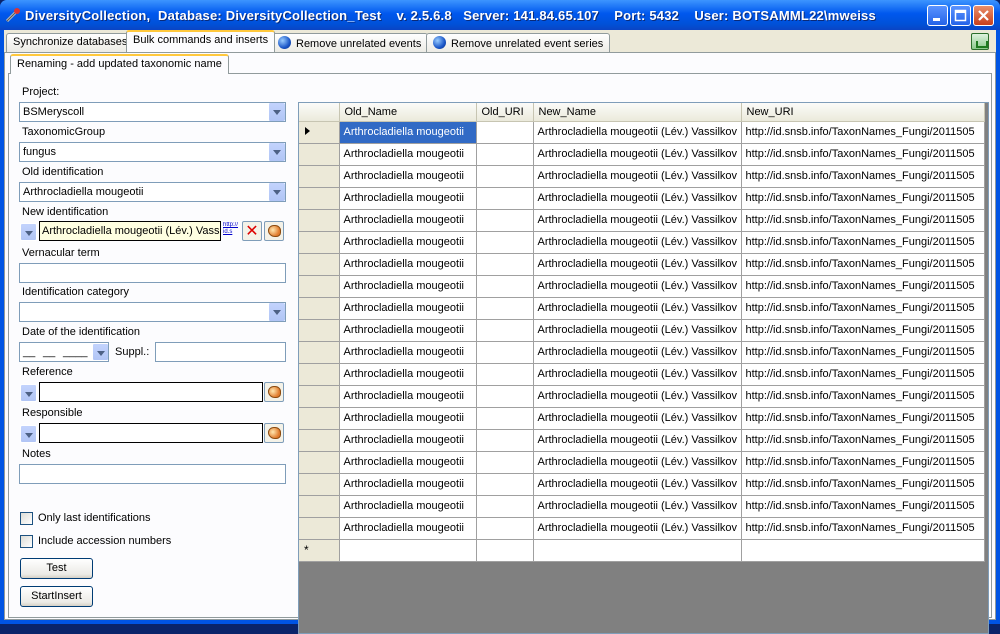 This screenshot has width=1000, height=634. I want to click on minimize-button, so click(937, 15).